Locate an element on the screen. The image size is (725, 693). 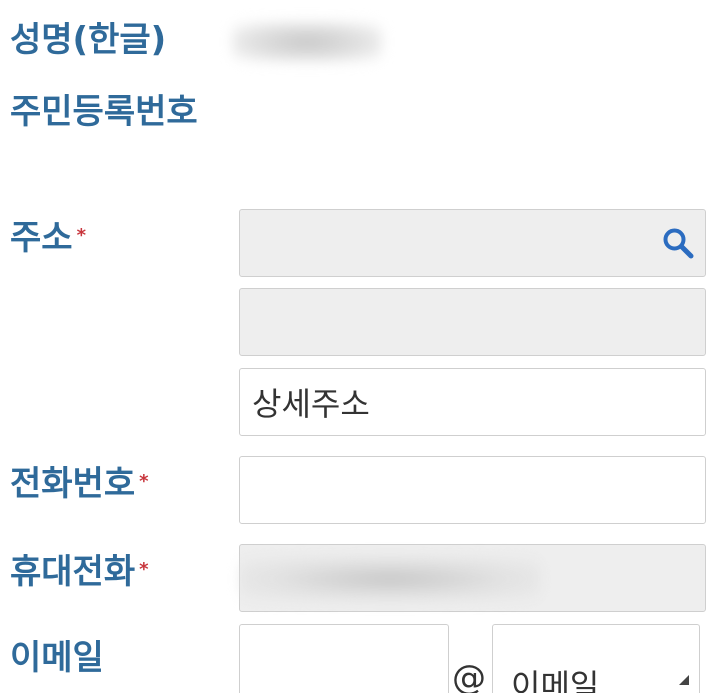
phone-label-text: 전화번호 is located at coordinates (73, 484).